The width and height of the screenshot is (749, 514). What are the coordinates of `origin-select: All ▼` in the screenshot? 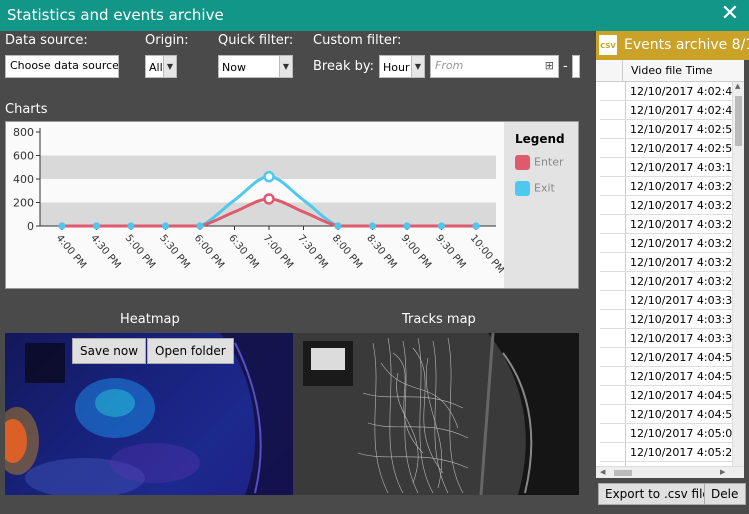 It's located at (161, 66).